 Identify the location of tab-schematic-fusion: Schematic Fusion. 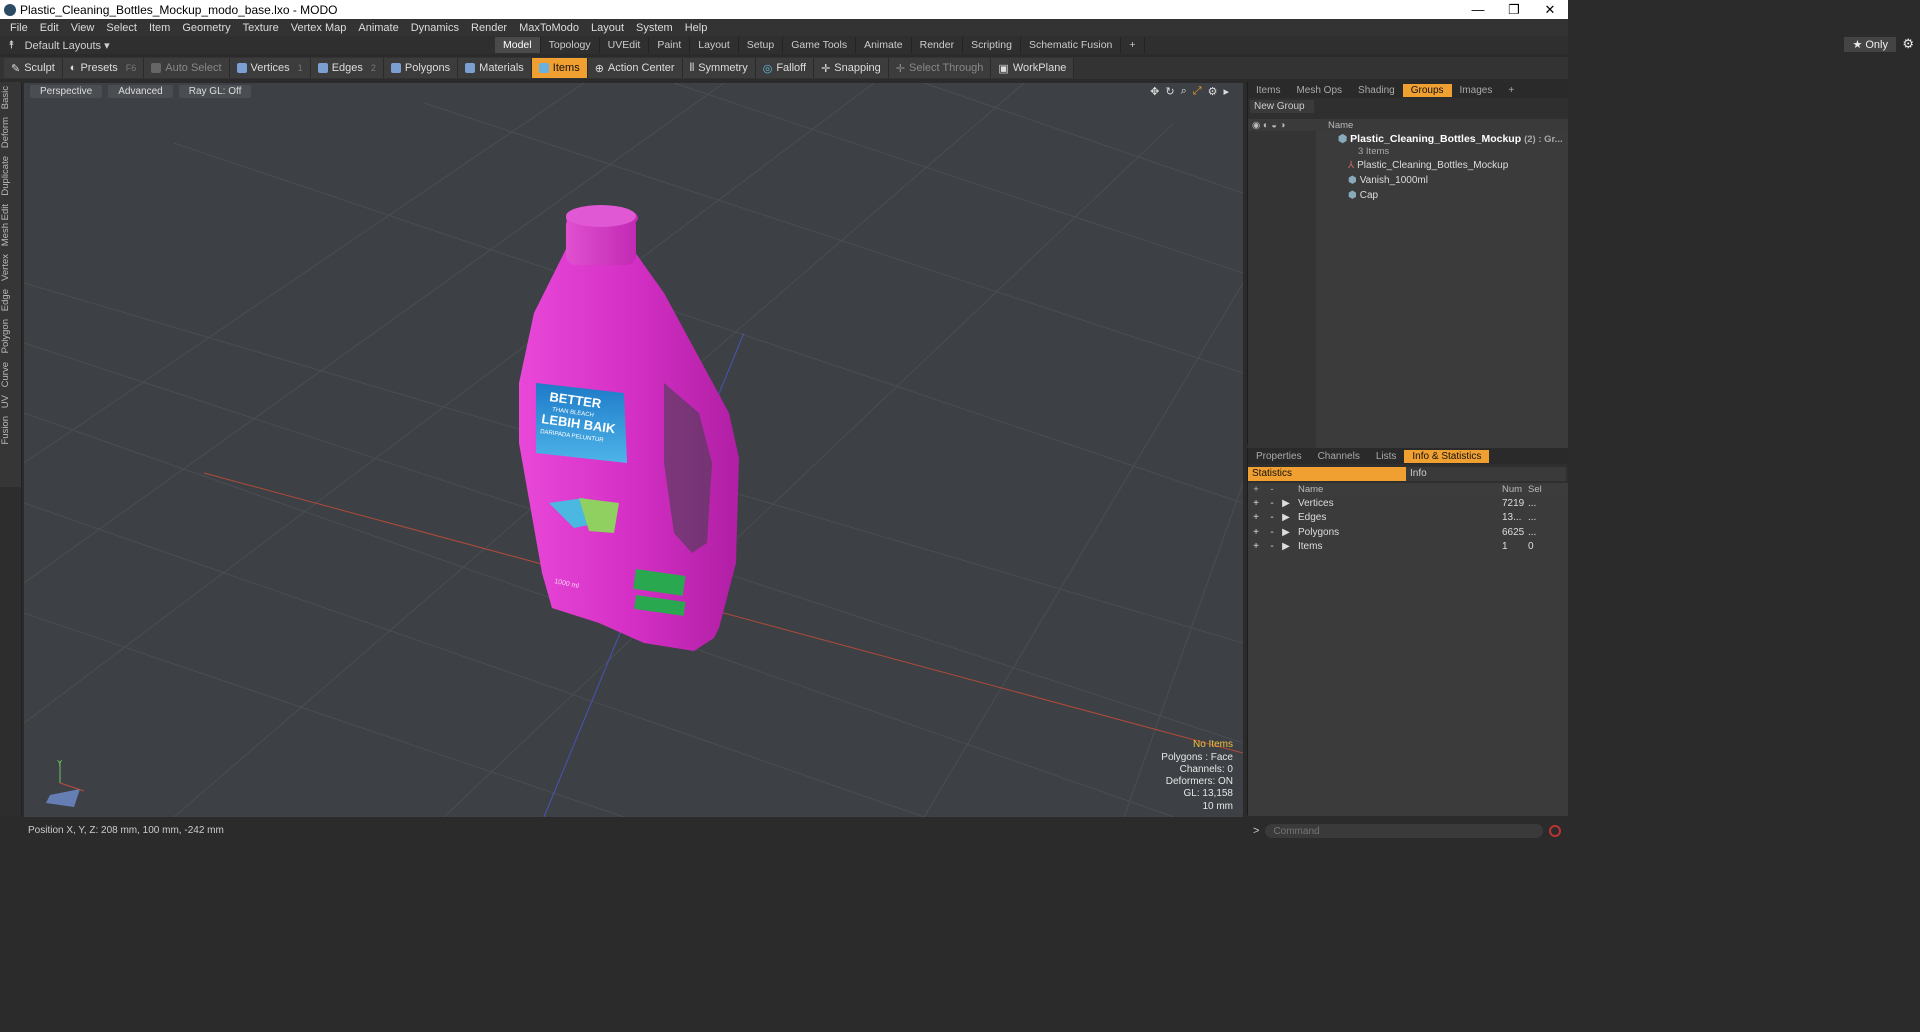
(1071, 45).